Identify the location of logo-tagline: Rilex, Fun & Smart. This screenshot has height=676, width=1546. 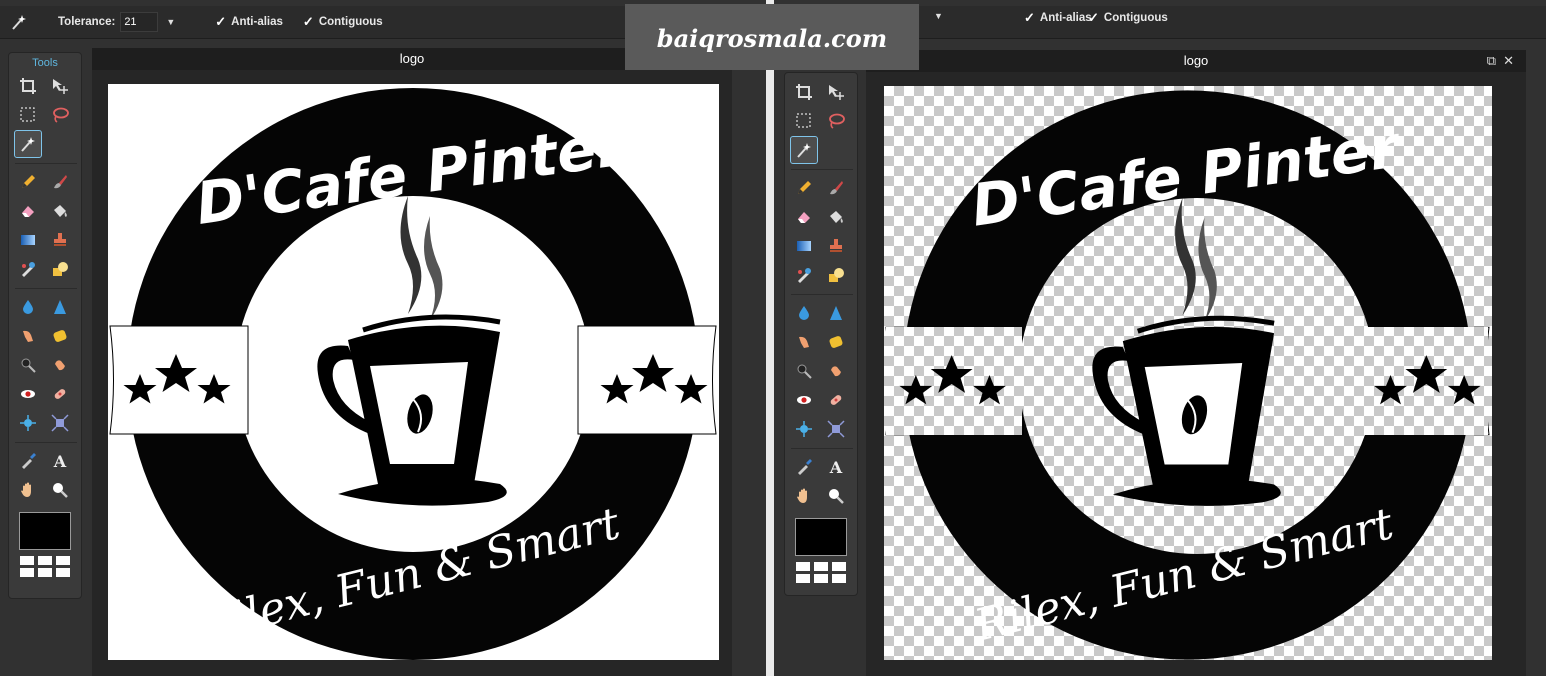
(1184, 575).